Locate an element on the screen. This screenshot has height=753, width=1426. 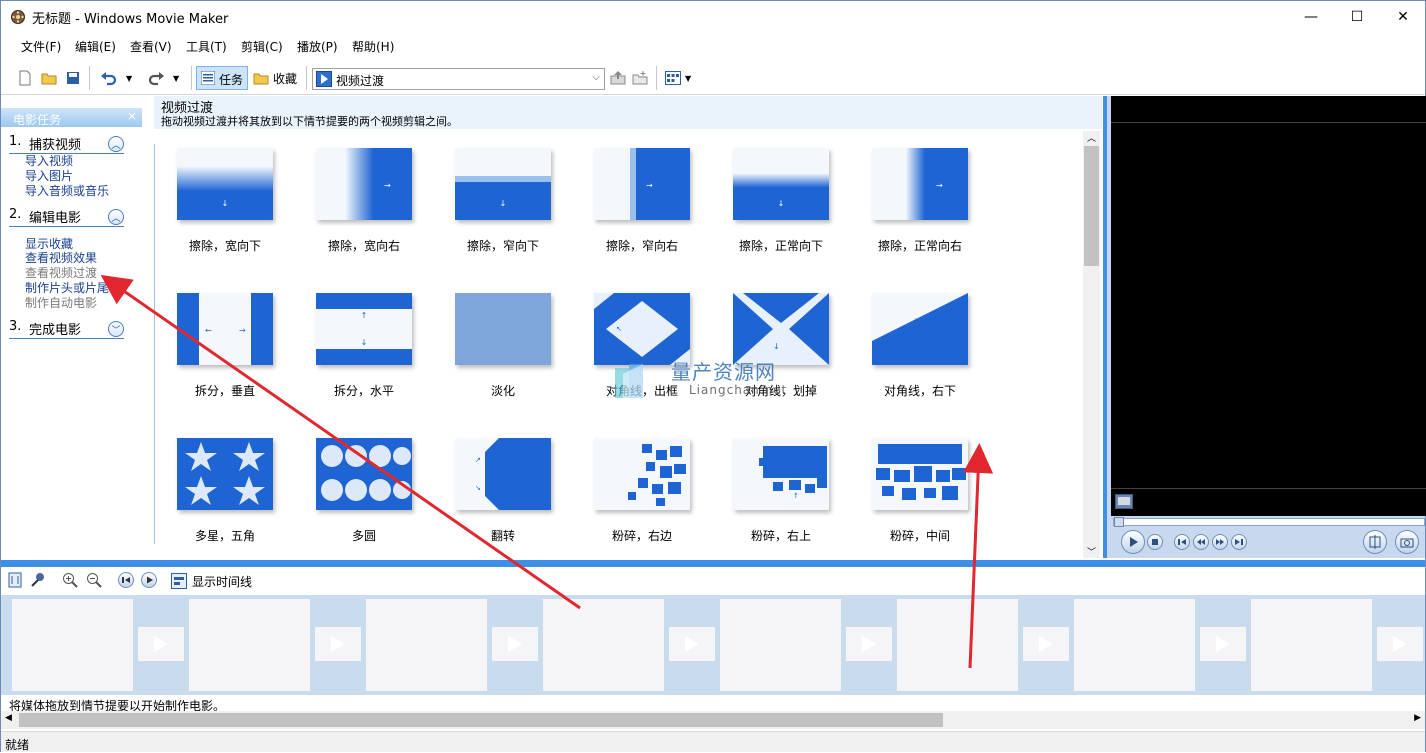
views-button: ▼ is located at coordinates (678, 78).